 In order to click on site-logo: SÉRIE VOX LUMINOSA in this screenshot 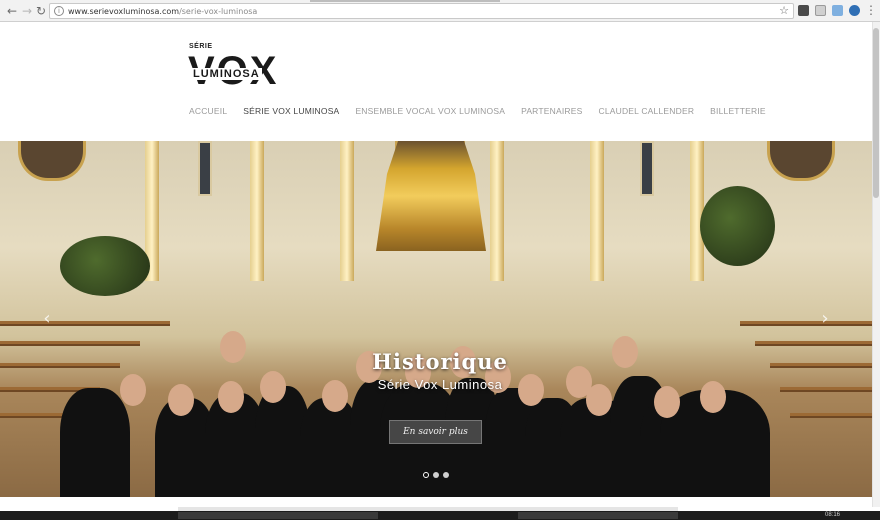, I will do `click(243, 69)`.